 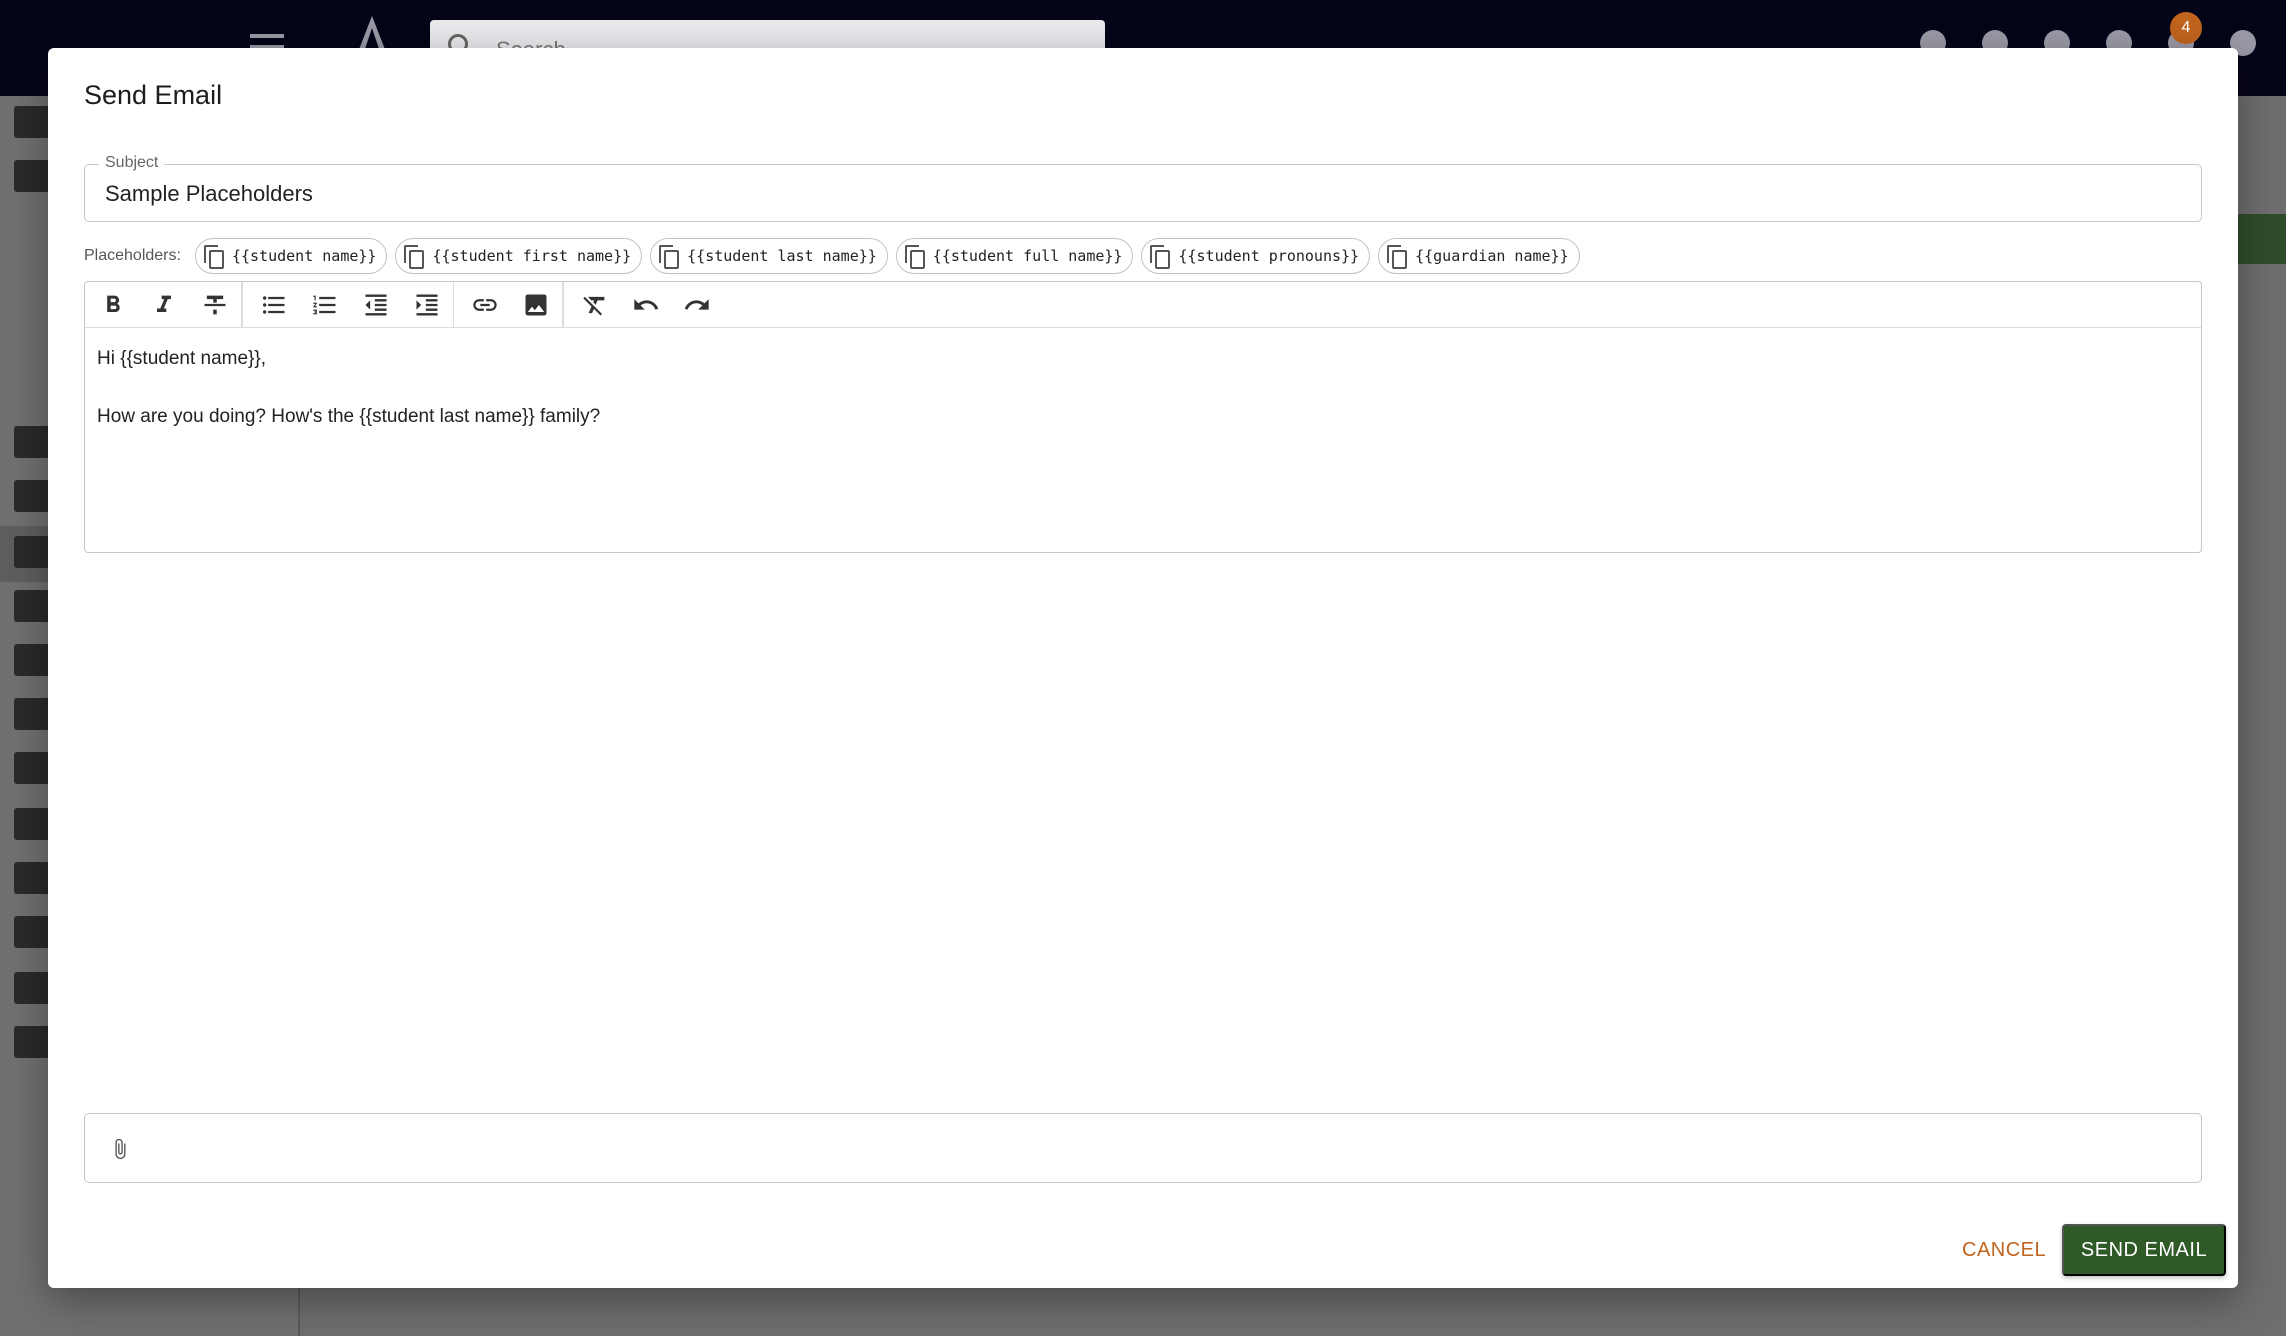 What do you see at coordinates (274, 305) in the screenshot?
I see `bulleted-list-icon` at bounding box center [274, 305].